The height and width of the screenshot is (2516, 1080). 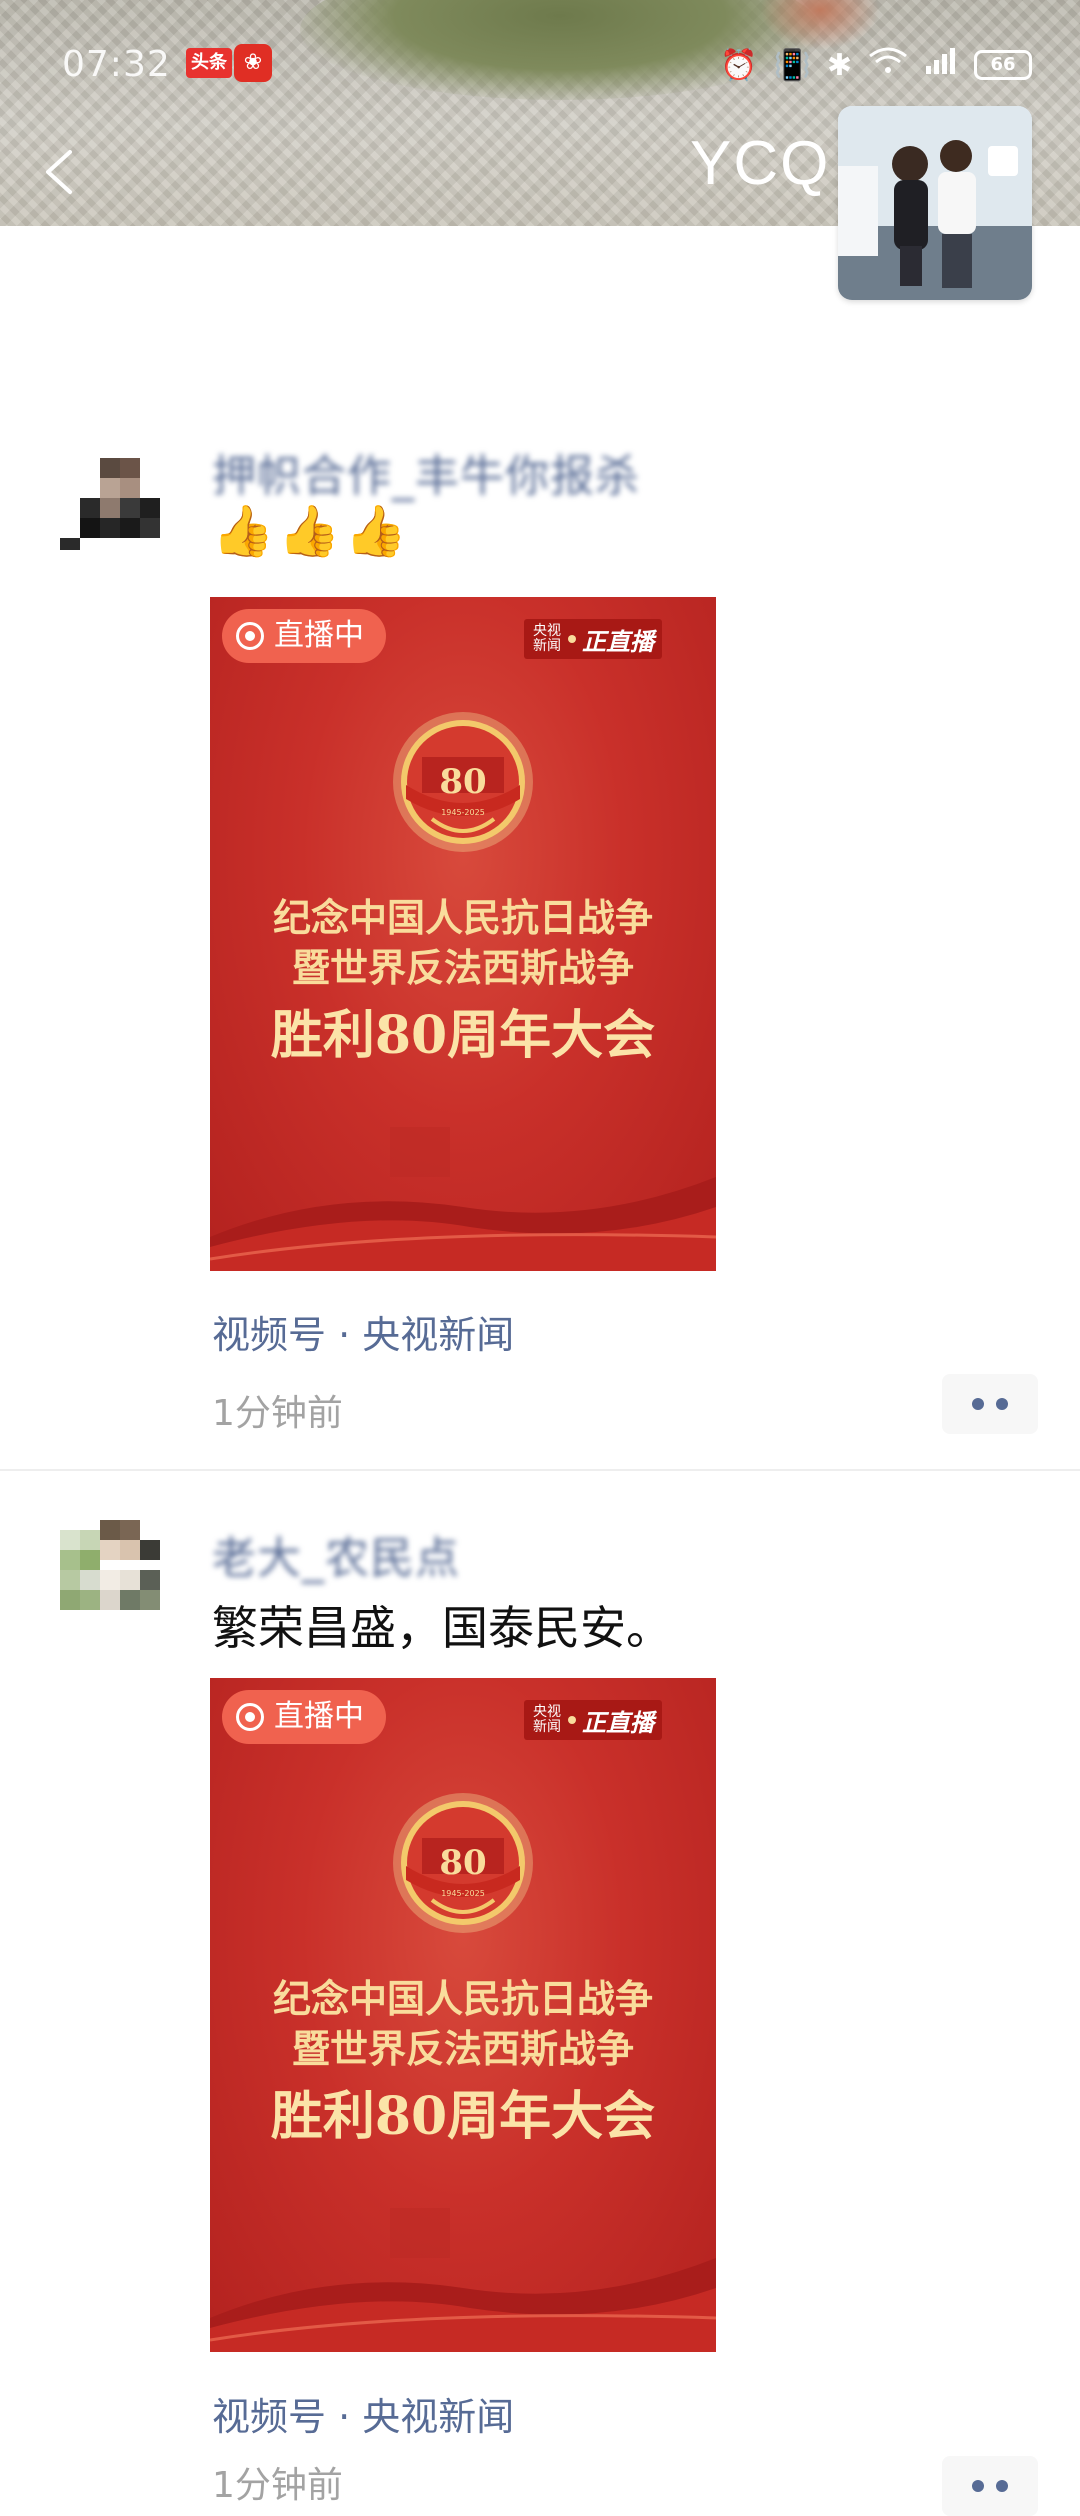 What do you see at coordinates (941, 65) in the screenshot?
I see `signal-icon` at bounding box center [941, 65].